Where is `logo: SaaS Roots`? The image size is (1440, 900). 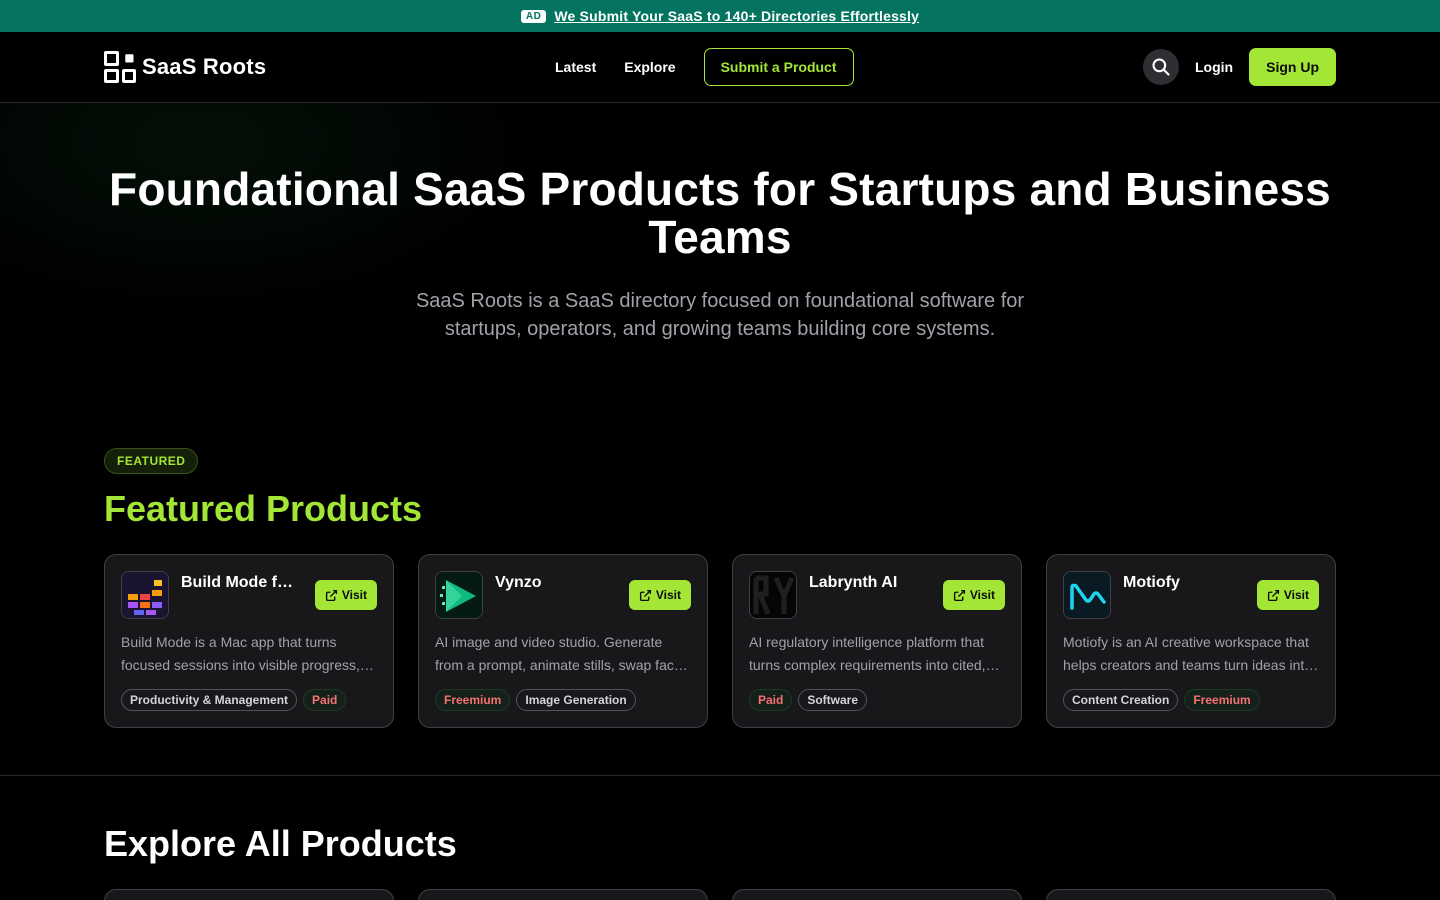 logo: SaaS Roots is located at coordinates (185, 67).